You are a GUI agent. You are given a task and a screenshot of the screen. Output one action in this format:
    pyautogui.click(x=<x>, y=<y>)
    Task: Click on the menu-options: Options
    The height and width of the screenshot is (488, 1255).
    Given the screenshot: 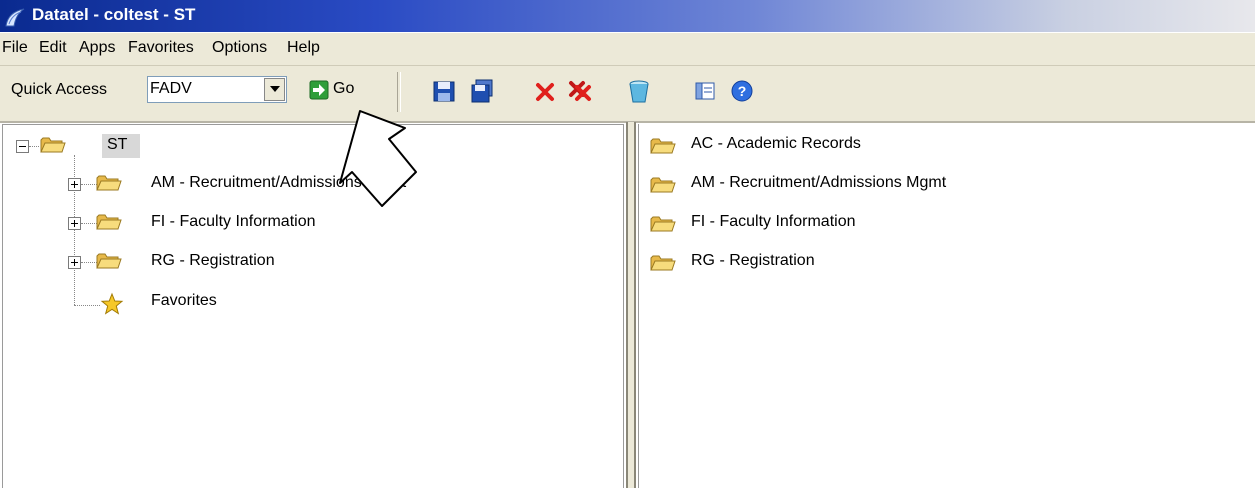 What is the action you would take?
    pyautogui.click(x=239, y=48)
    